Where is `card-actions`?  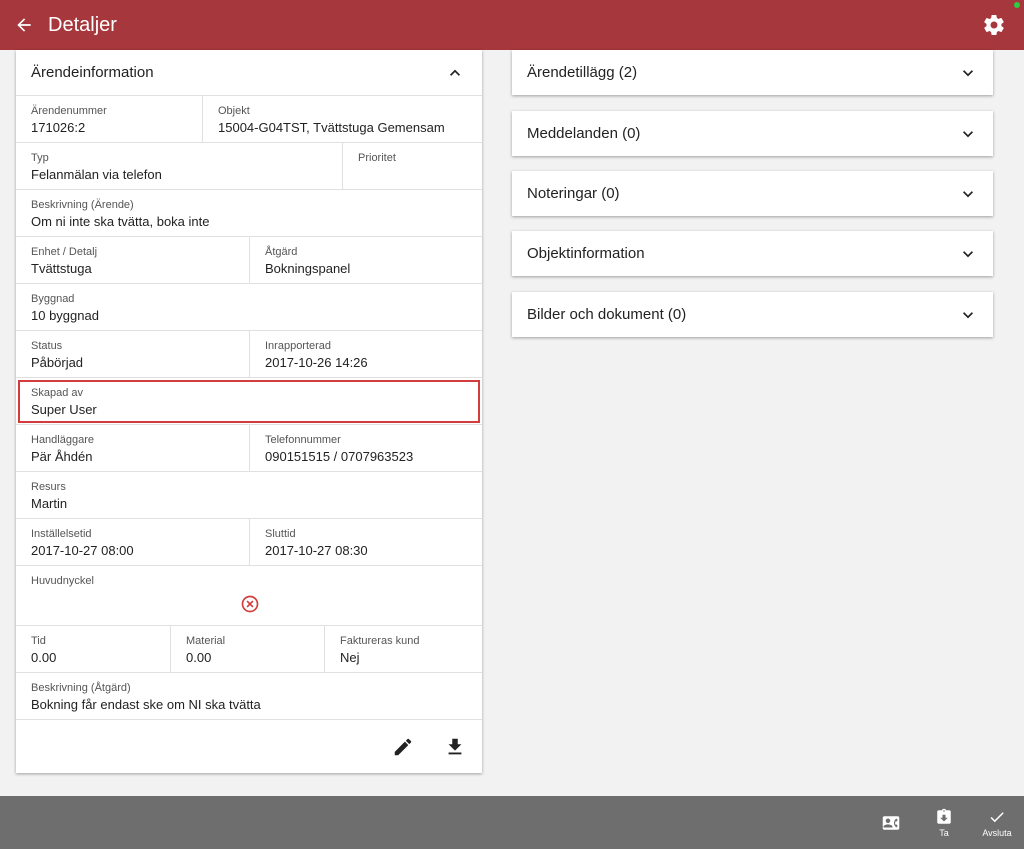 card-actions is located at coordinates (249, 747).